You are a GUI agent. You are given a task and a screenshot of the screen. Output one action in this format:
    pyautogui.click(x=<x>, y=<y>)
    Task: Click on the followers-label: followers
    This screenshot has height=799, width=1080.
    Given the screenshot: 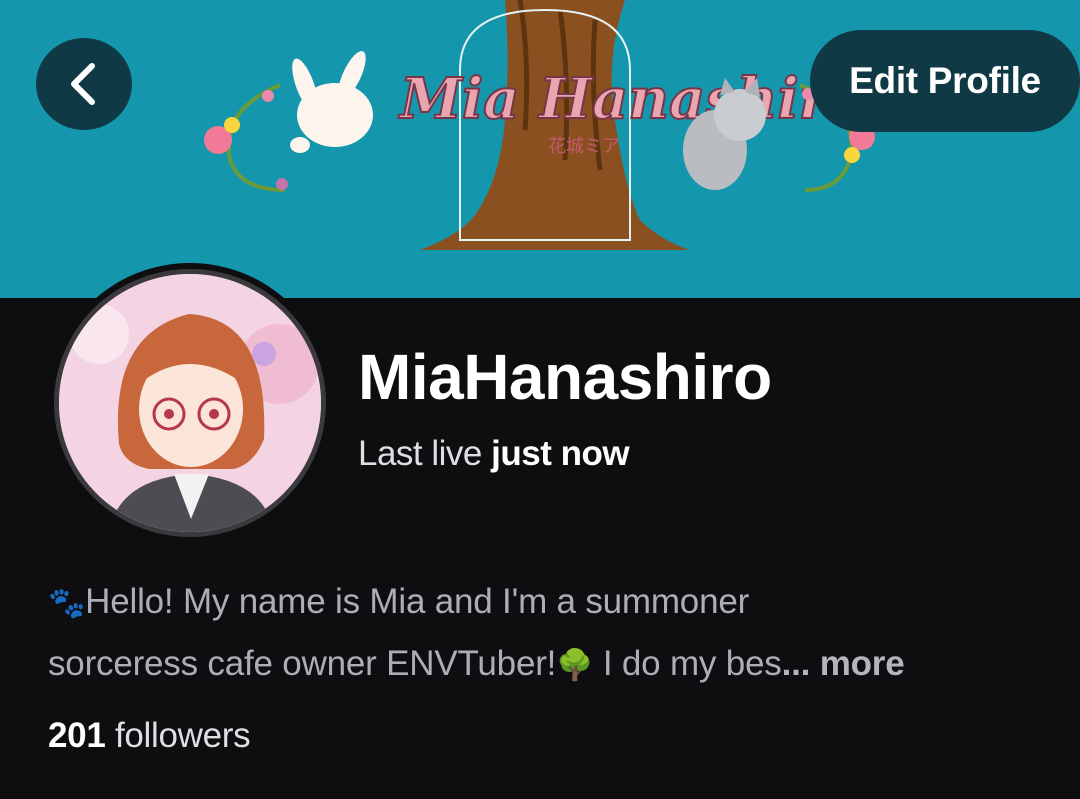 What is the action you would take?
    pyautogui.click(x=182, y=735)
    